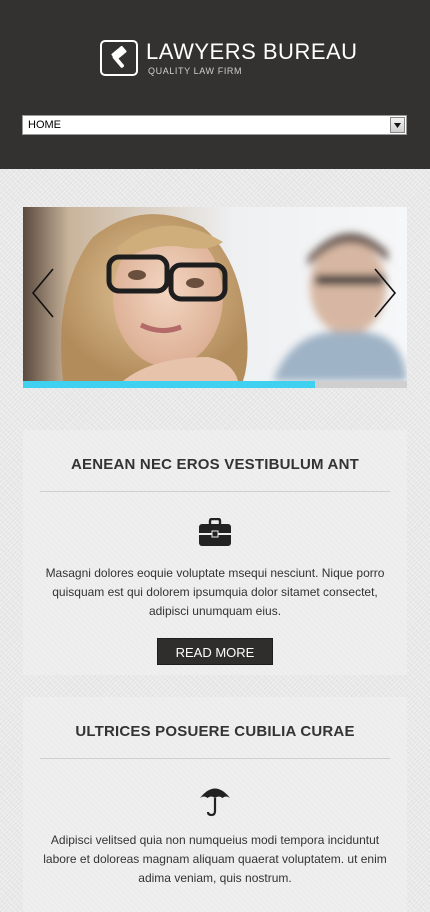  What do you see at coordinates (119, 58) in the screenshot?
I see `gavel-icon` at bounding box center [119, 58].